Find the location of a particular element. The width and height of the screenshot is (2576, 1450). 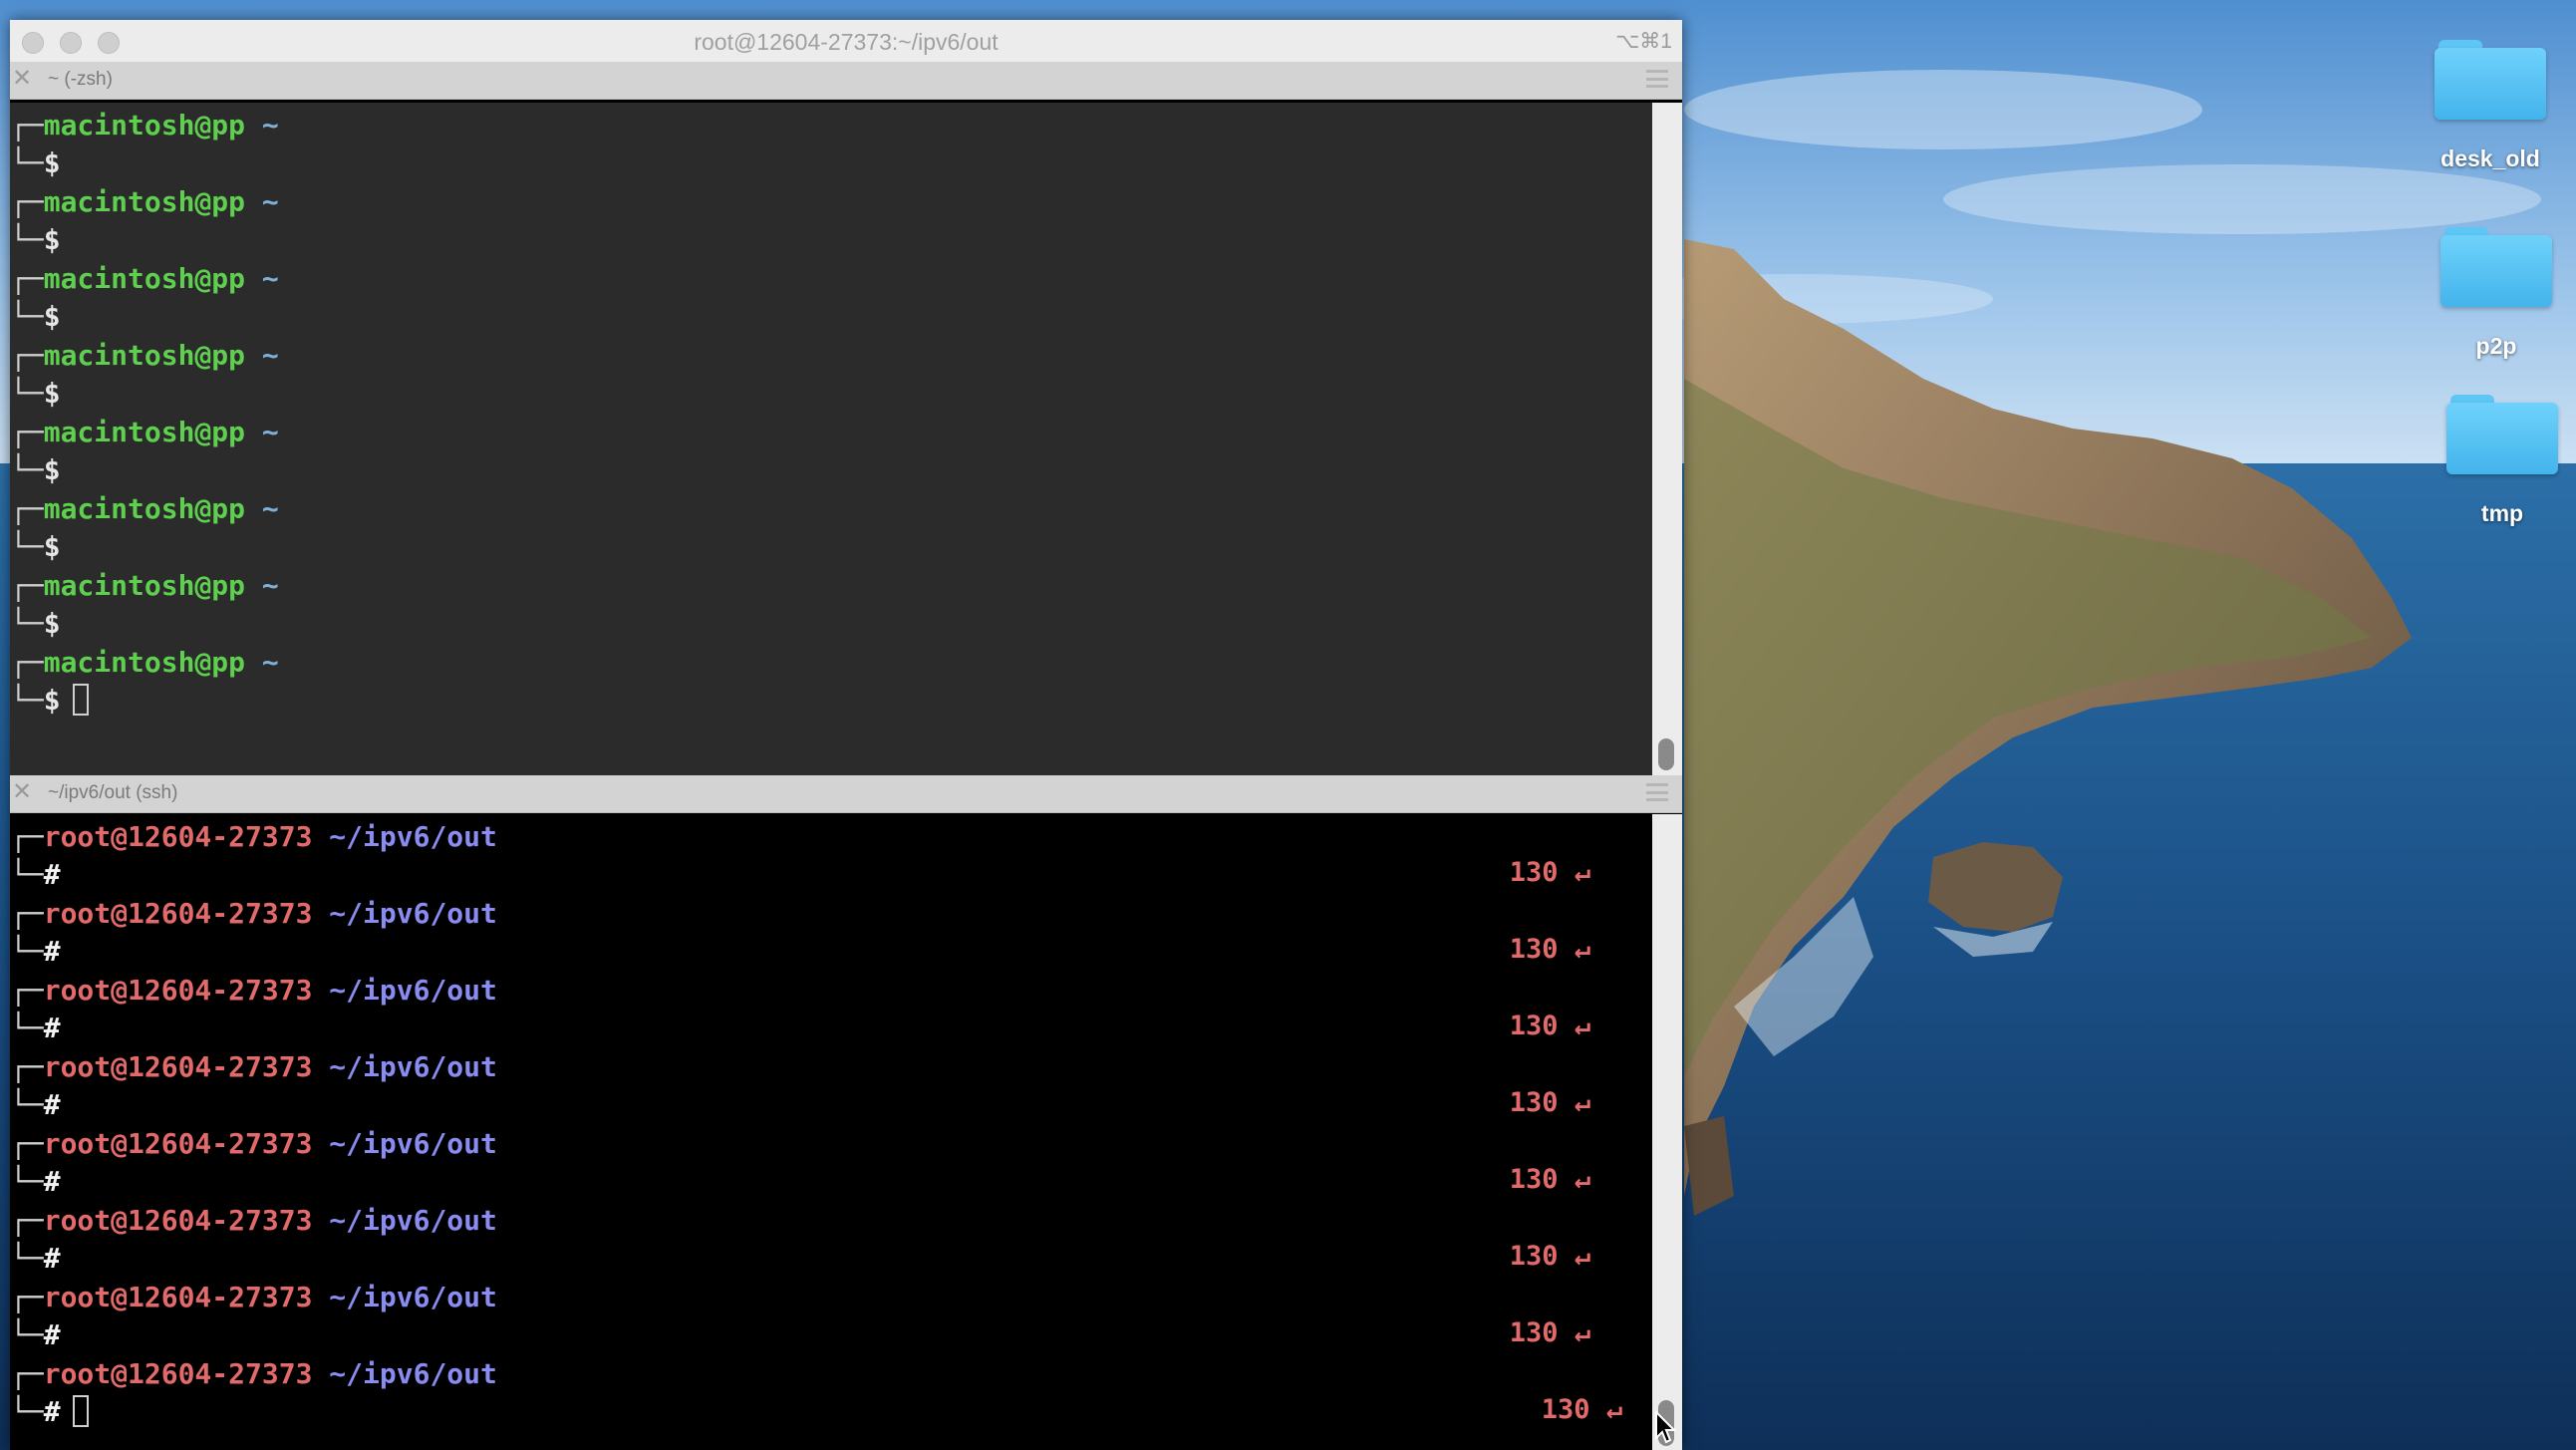

desktop-icon-desk-old: desk_old is located at coordinates (2486, 106).